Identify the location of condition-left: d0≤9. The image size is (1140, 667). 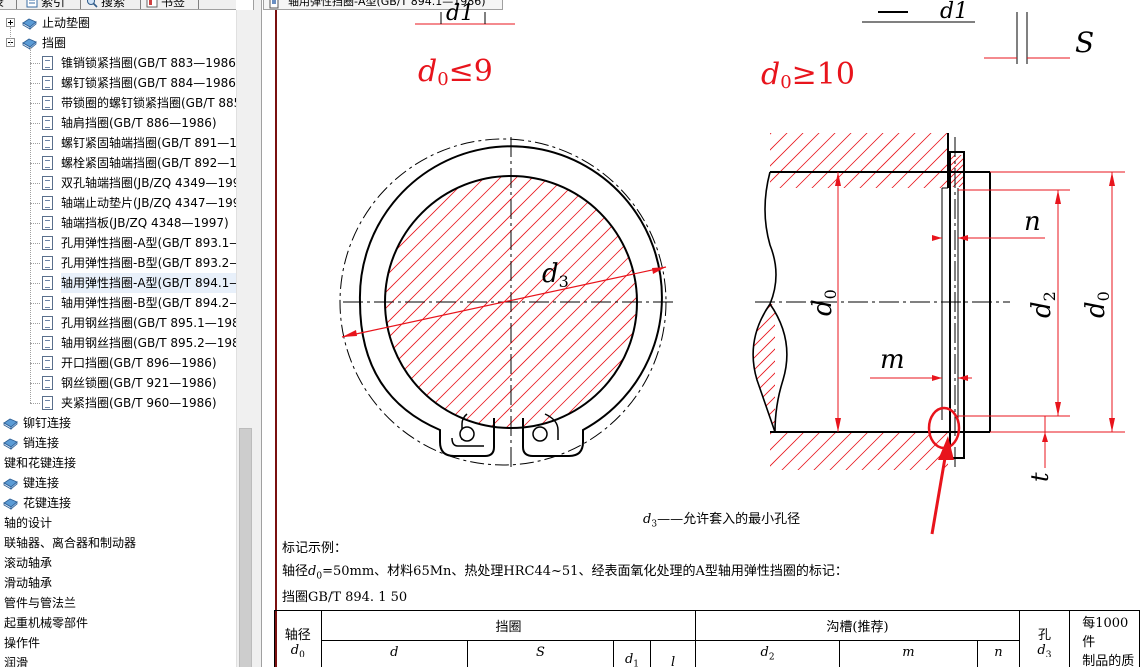
(455, 72).